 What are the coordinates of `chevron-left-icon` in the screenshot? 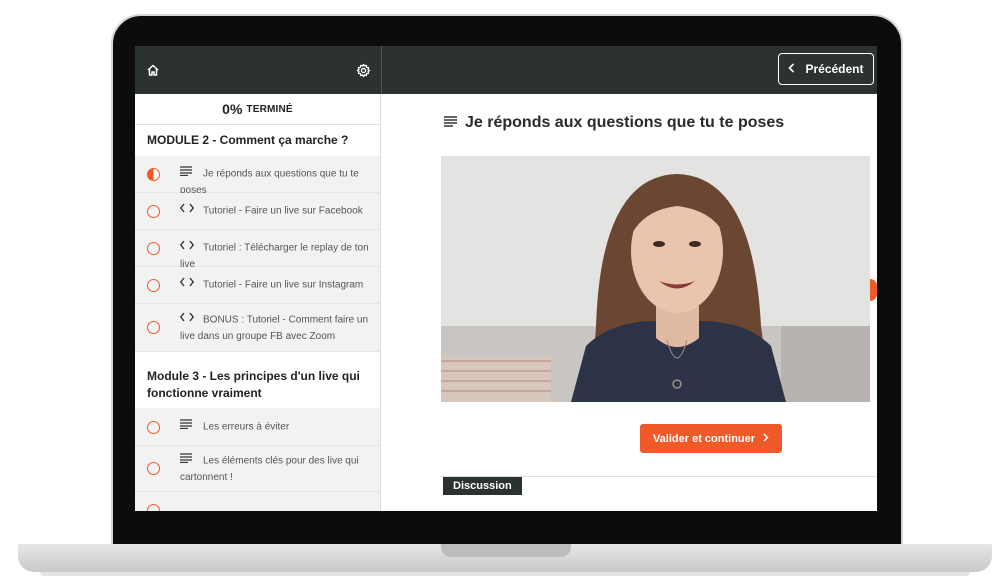 It's located at (791, 69).